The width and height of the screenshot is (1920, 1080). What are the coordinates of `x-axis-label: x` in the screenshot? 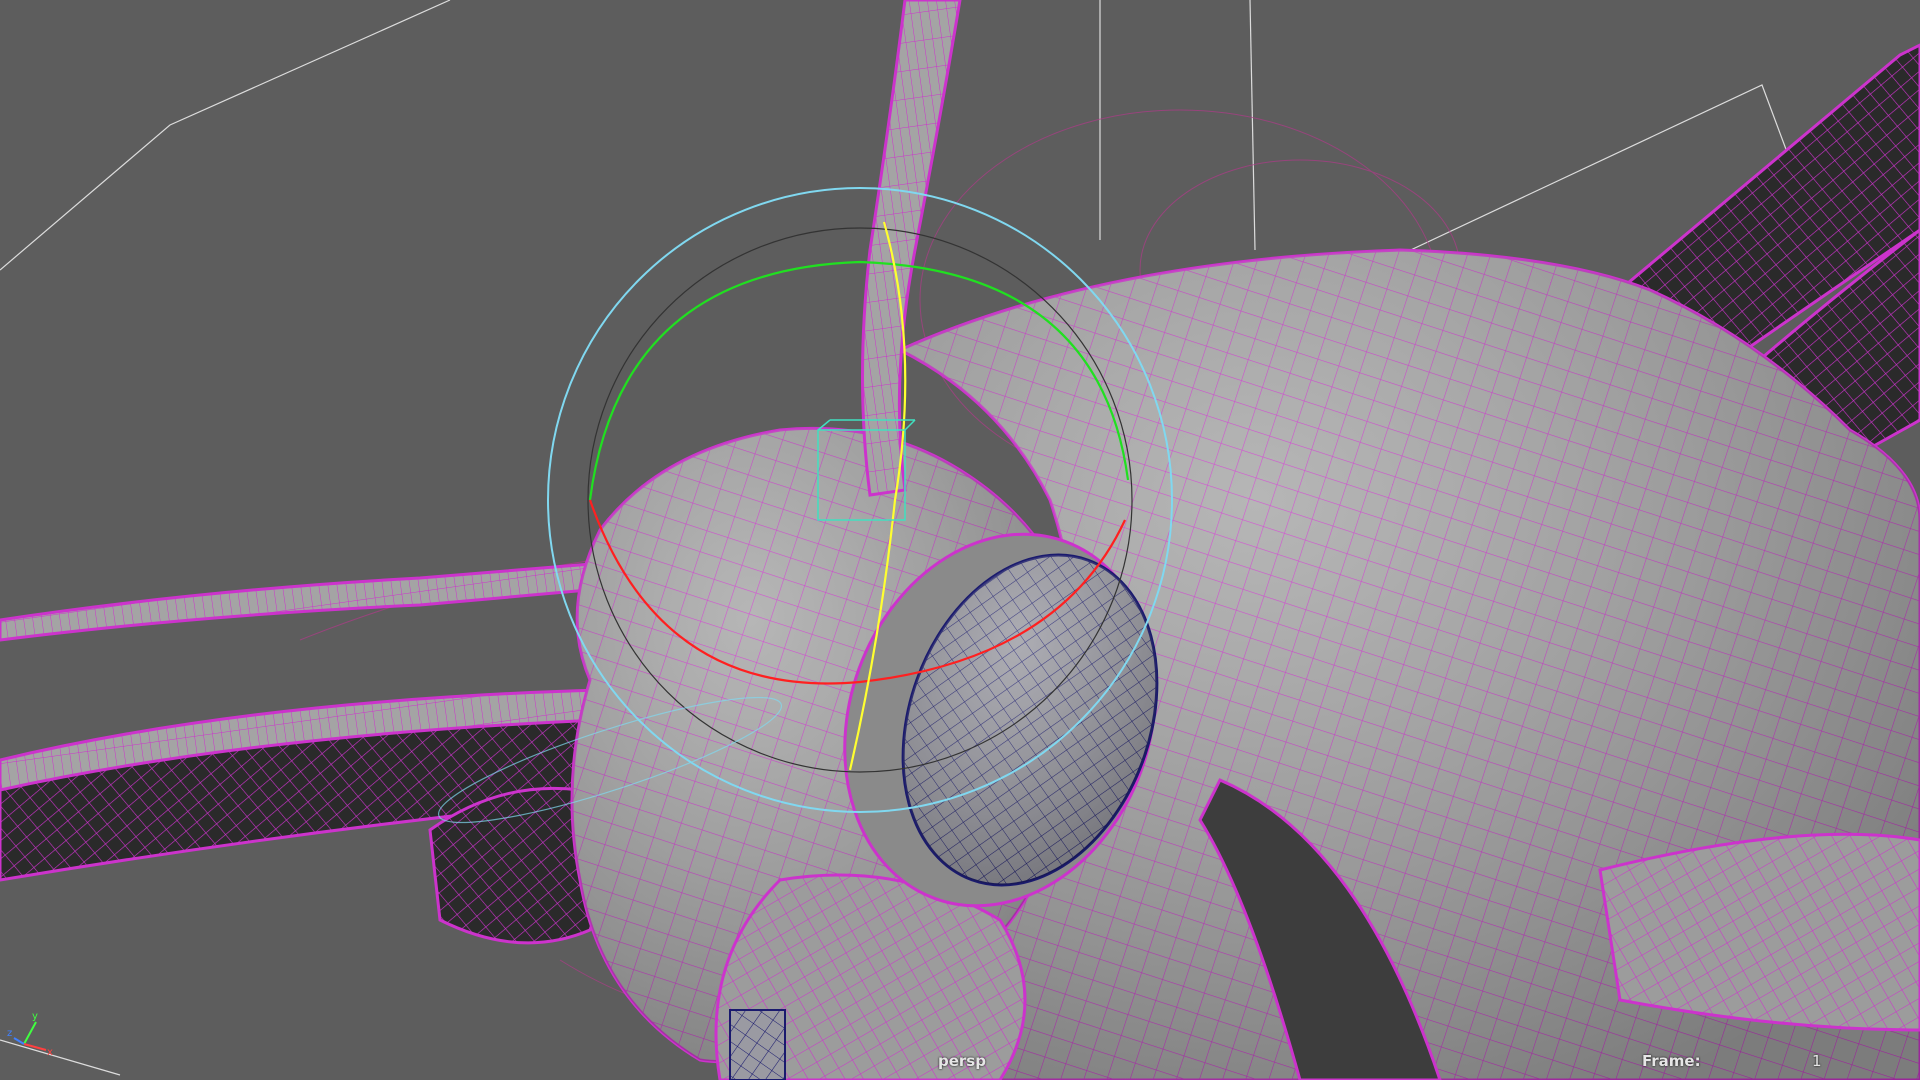 It's located at (50, 1051).